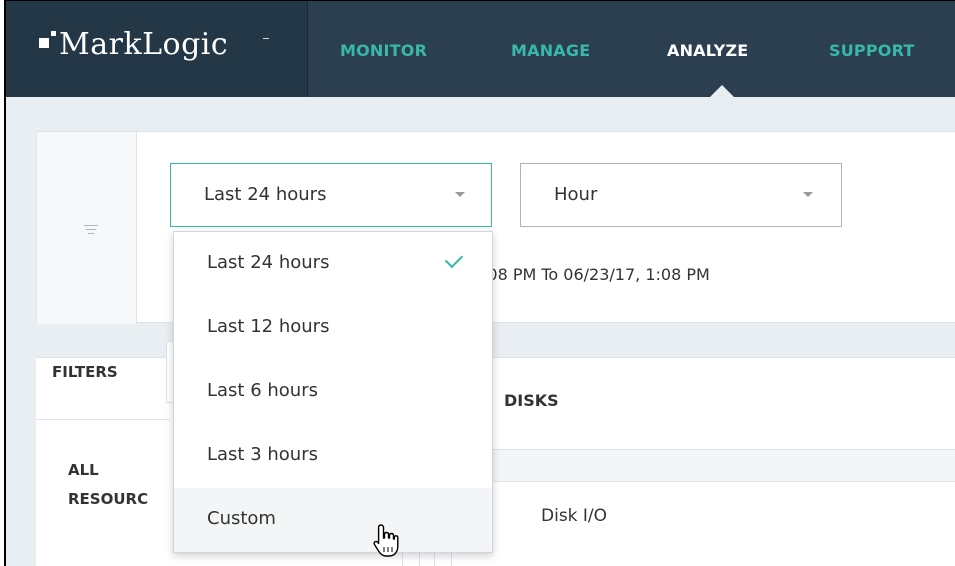  Describe the element at coordinates (265, 194) in the screenshot. I see `period-select-value: Last 24 hours` at that location.